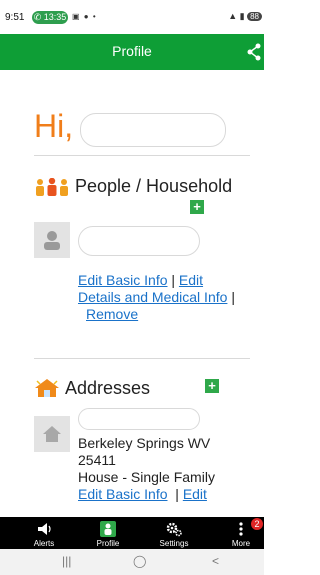 This screenshot has width=320, height=575. I want to click on household-links-line2: Details and Medical Info |, so click(156, 297).